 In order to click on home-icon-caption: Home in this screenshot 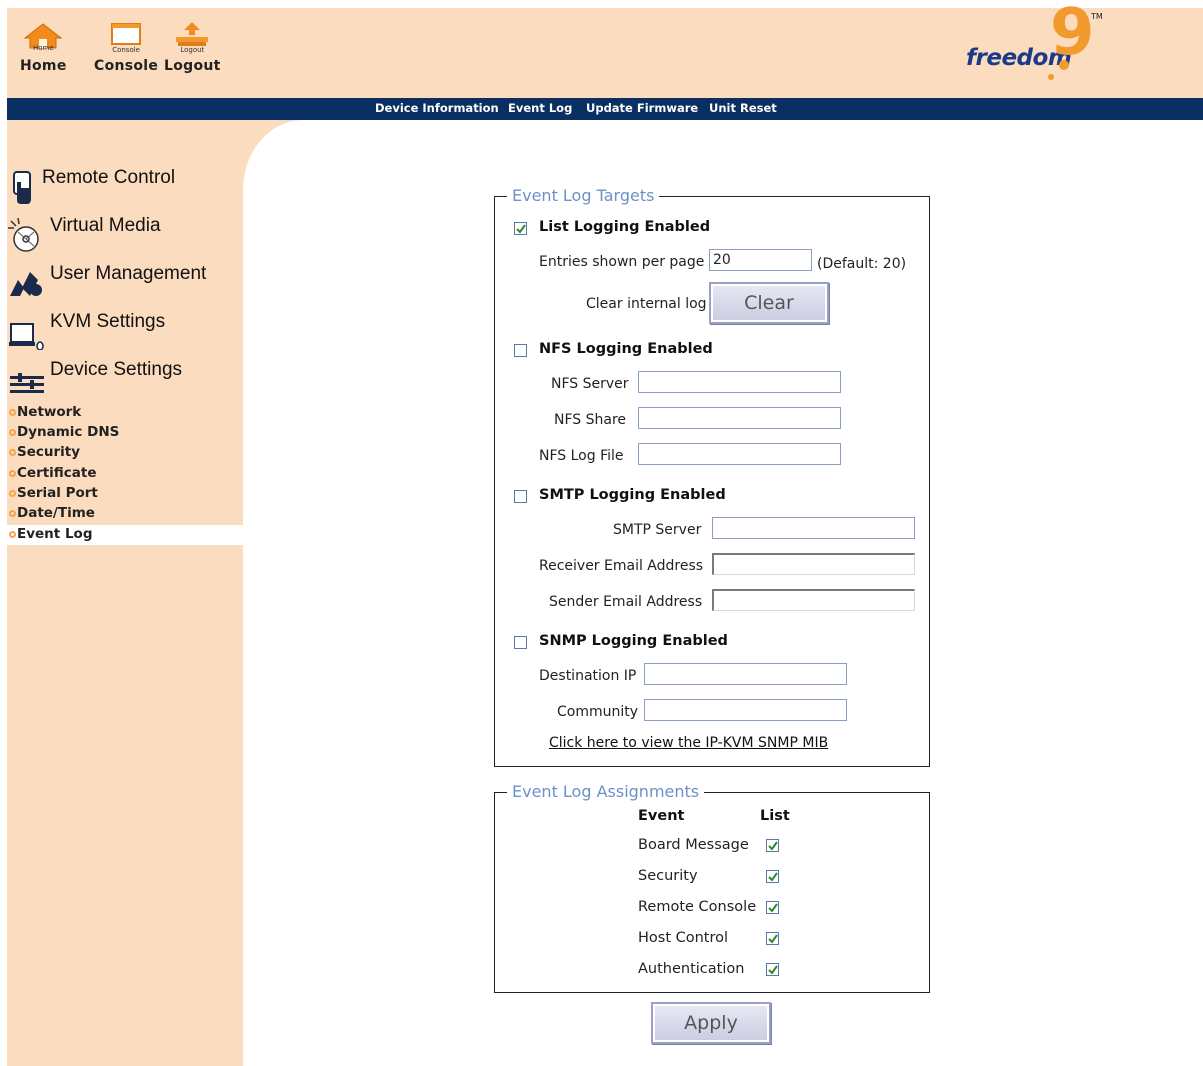, I will do `click(43, 48)`.